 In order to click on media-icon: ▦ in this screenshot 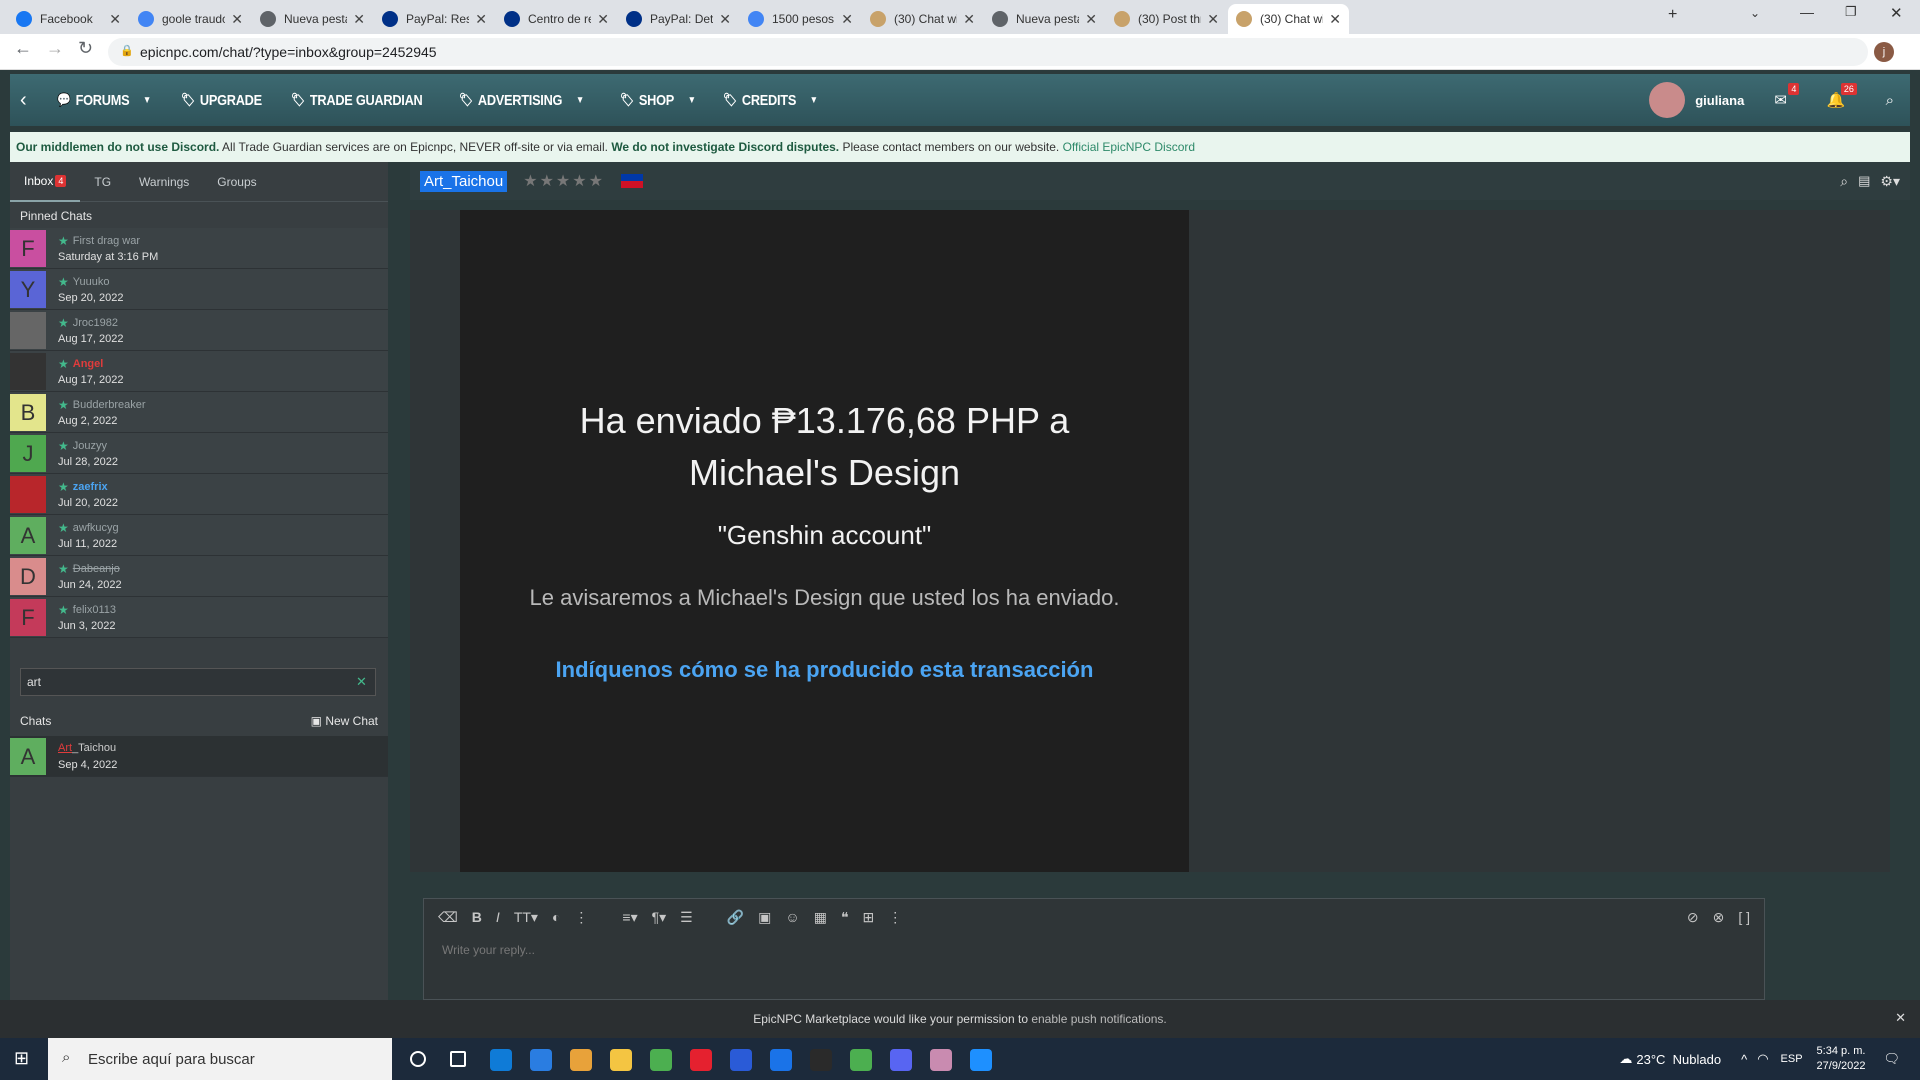, I will do `click(820, 917)`.